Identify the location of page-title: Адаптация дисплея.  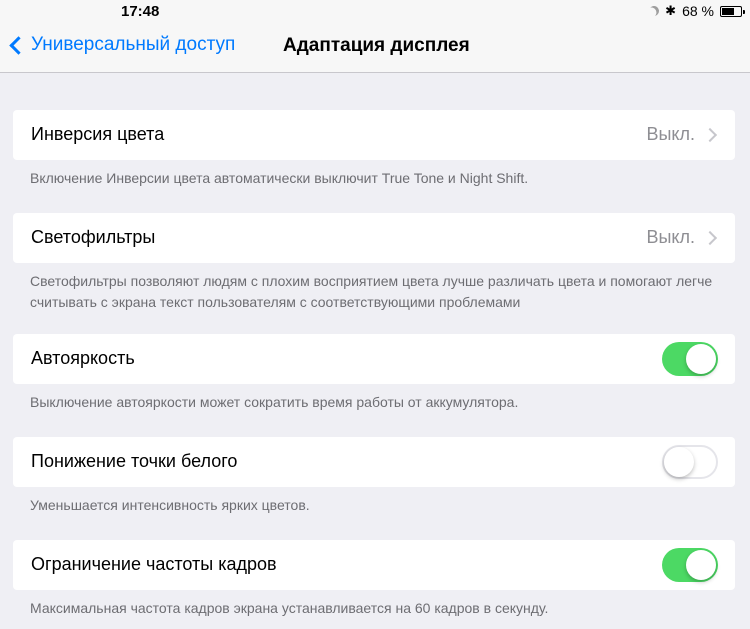
(376, 45).